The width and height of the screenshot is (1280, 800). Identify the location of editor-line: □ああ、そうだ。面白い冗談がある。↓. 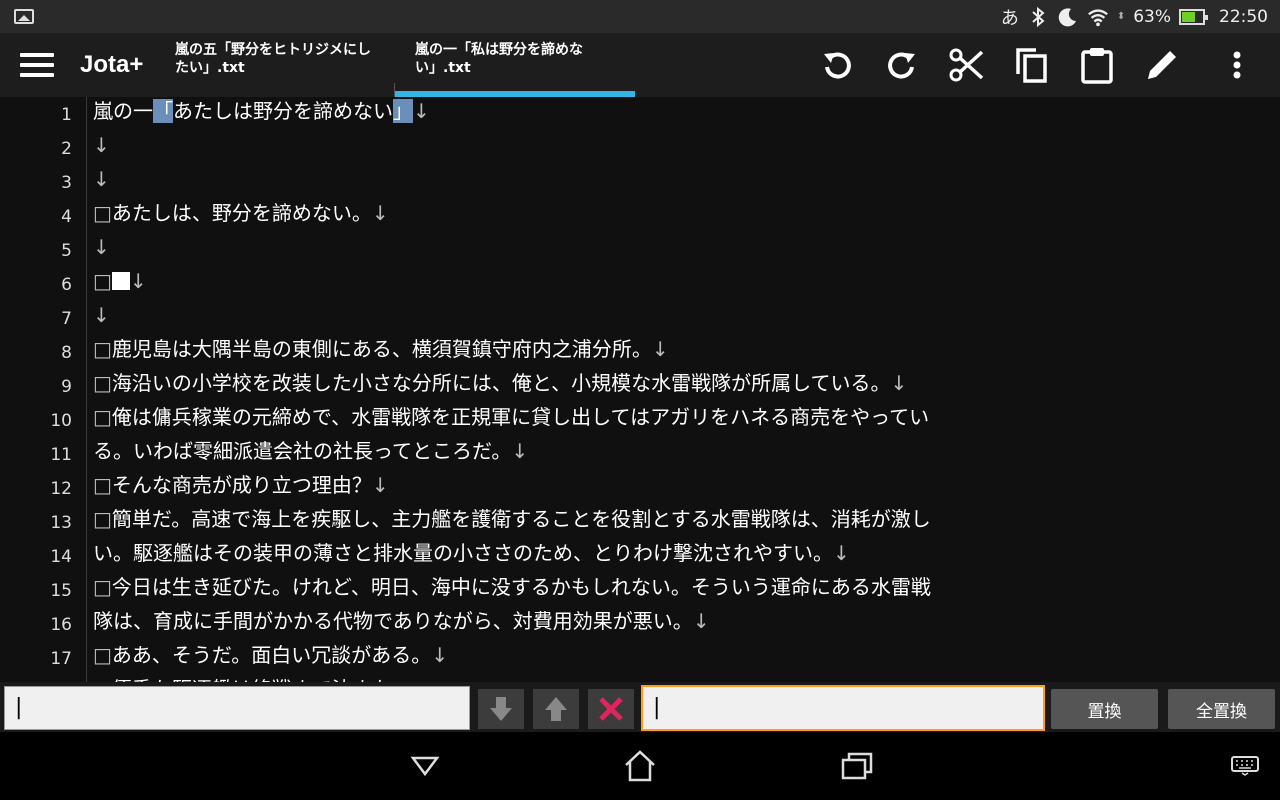
(270, 655).